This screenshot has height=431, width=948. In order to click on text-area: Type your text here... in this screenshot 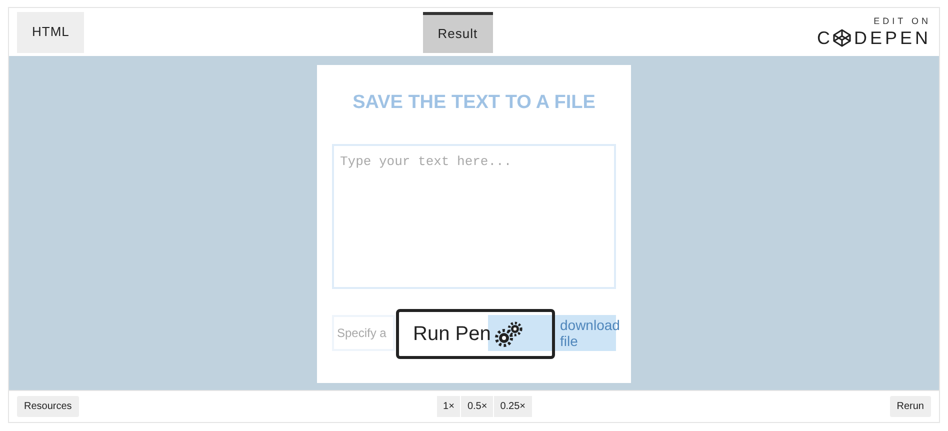, I will do `click(474, 216)`.